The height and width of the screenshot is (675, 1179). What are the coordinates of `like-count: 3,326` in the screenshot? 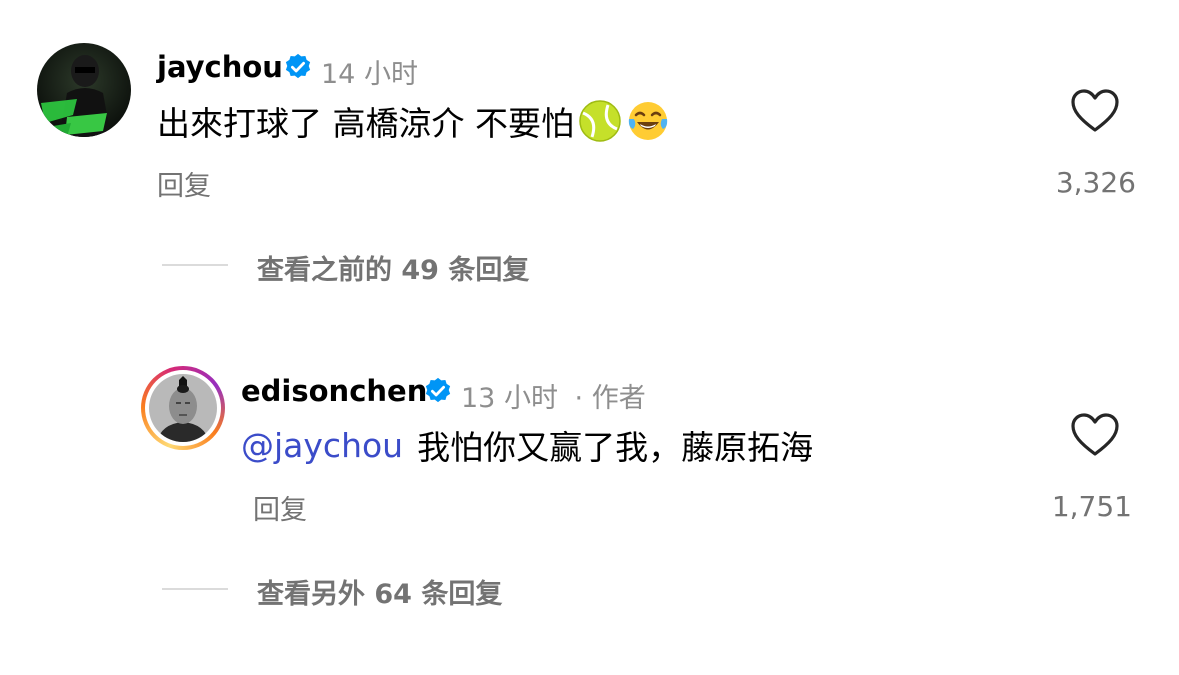 It's located at (1095, 182).